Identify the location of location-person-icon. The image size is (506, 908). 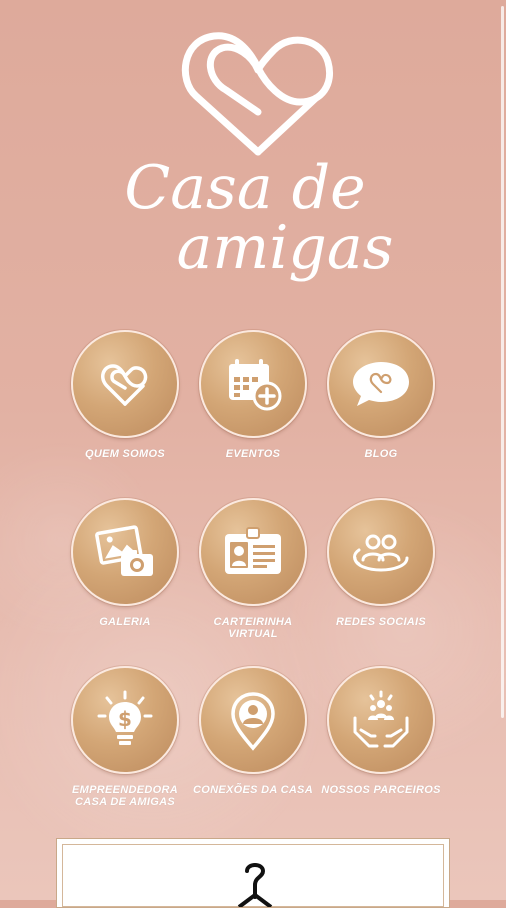
(253, 721).